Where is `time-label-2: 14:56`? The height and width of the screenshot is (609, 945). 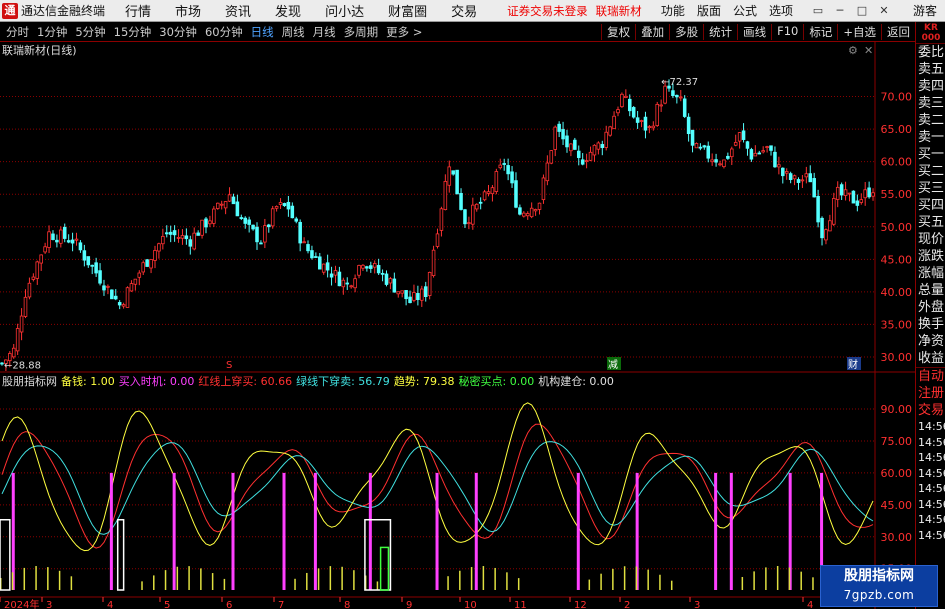 time-label-2: 14:56 is located at coordinates (931, 457).